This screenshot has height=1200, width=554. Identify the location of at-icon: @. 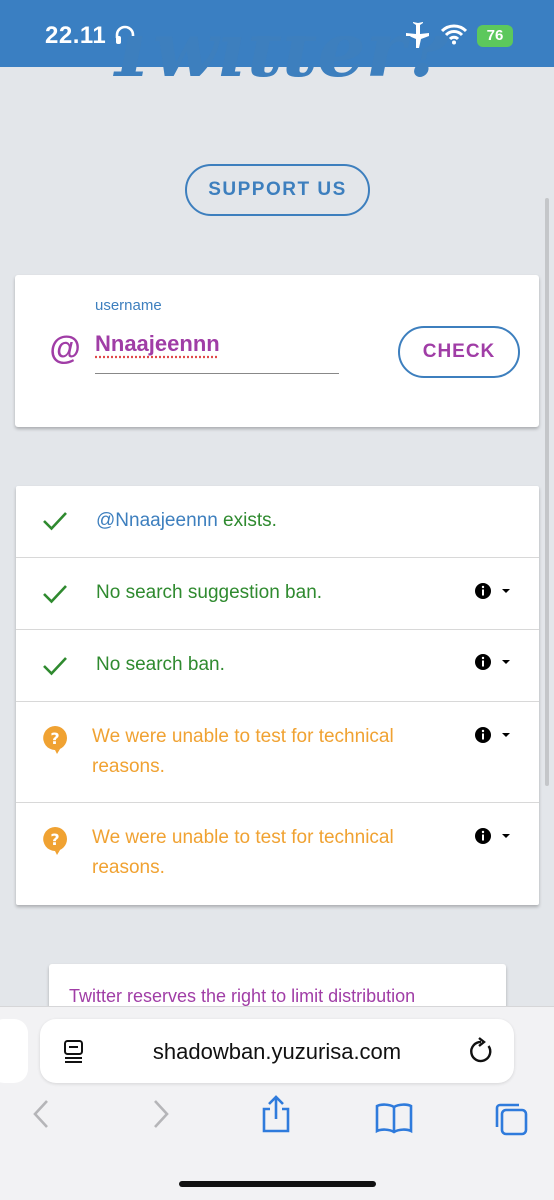
(65, 348).